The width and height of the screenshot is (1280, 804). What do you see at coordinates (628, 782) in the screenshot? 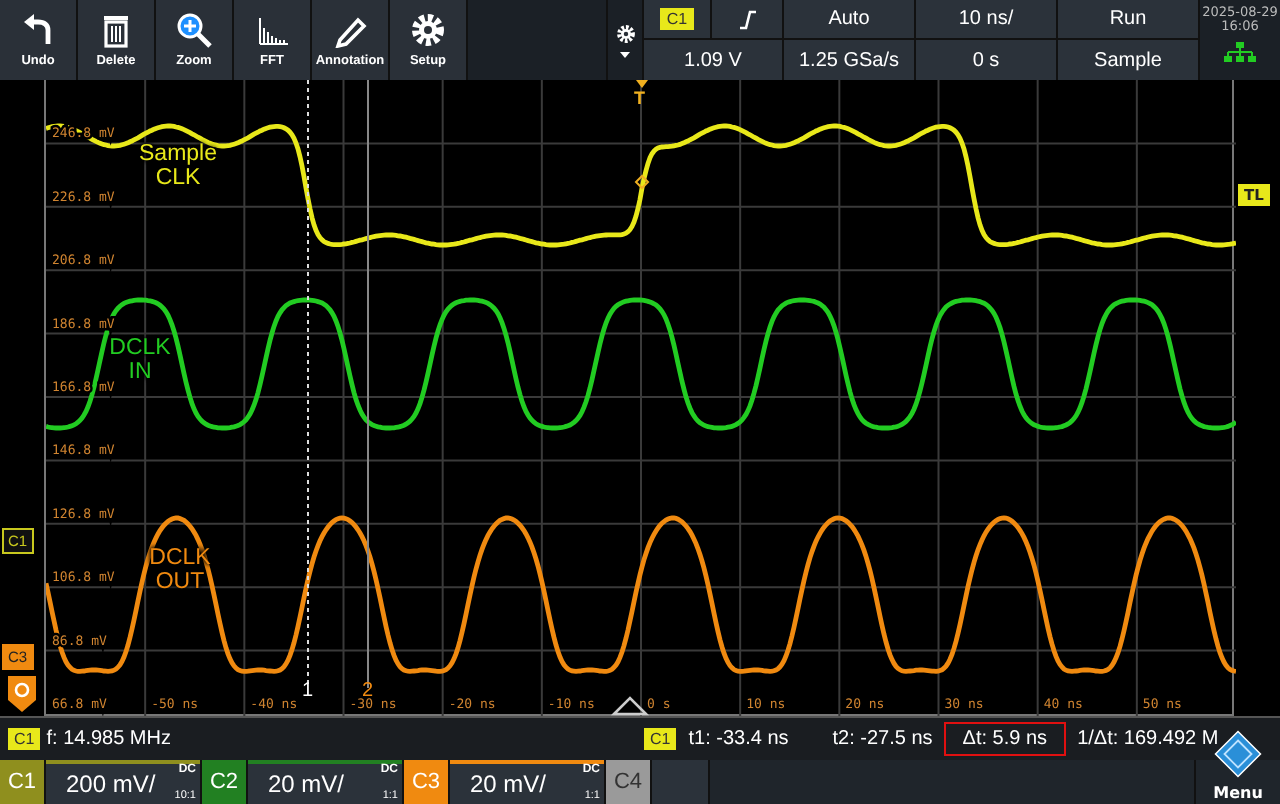
I see `channel-button: C4` at bounding box center [628, 782].